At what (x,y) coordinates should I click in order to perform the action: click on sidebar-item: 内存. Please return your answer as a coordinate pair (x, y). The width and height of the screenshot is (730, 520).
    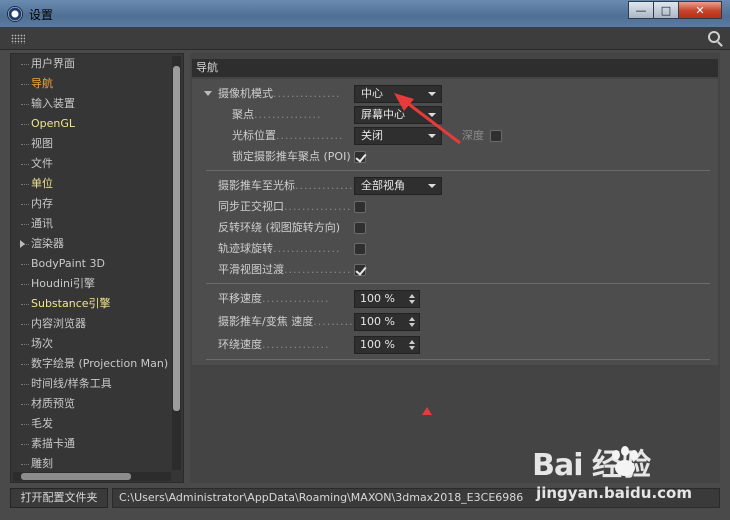
    Looking at the image, I should click on (92, 204).